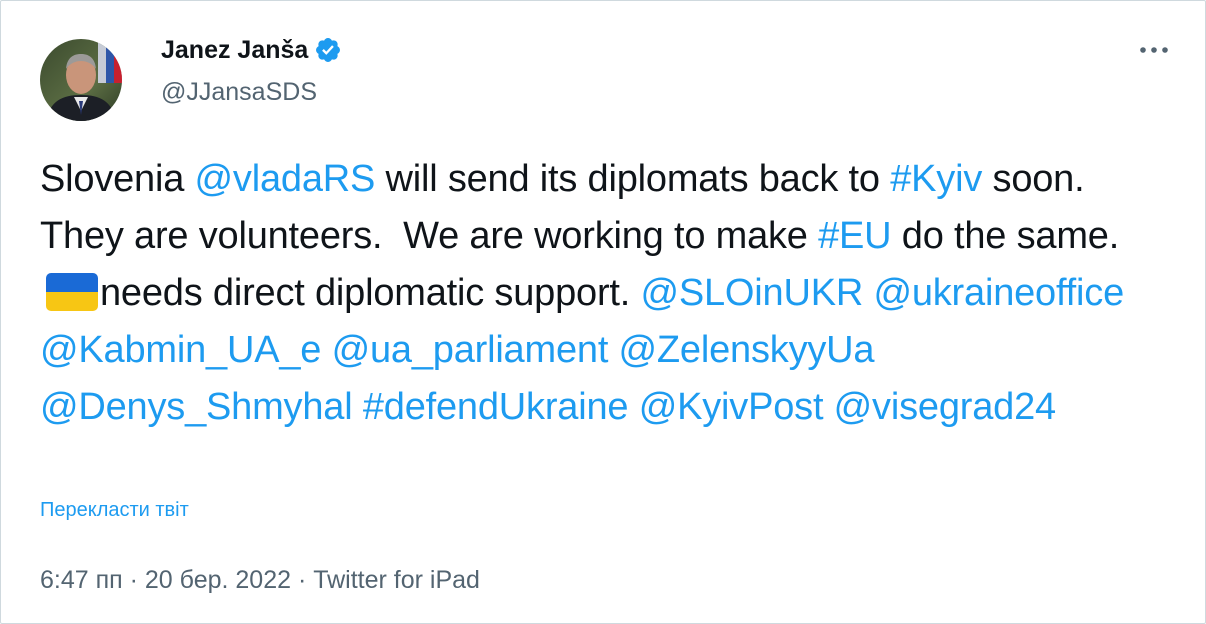 This screenshot has width=1206, height=624. I want to click on mention-link: @ua_parliament, so click(470, 350).